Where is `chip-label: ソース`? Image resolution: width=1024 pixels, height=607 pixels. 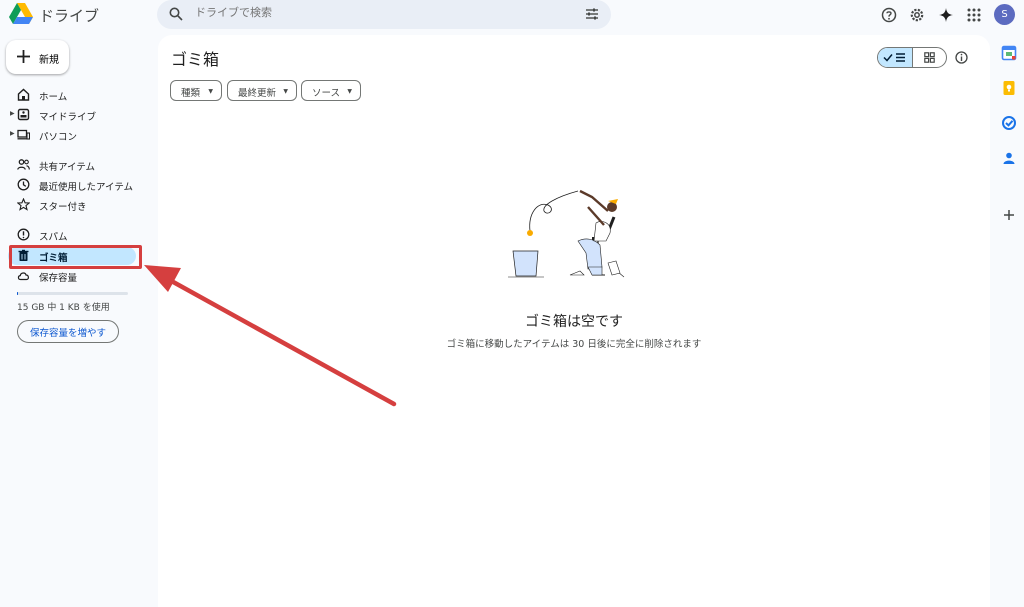 chip-label: ソース is located at coordinates (326, 93).